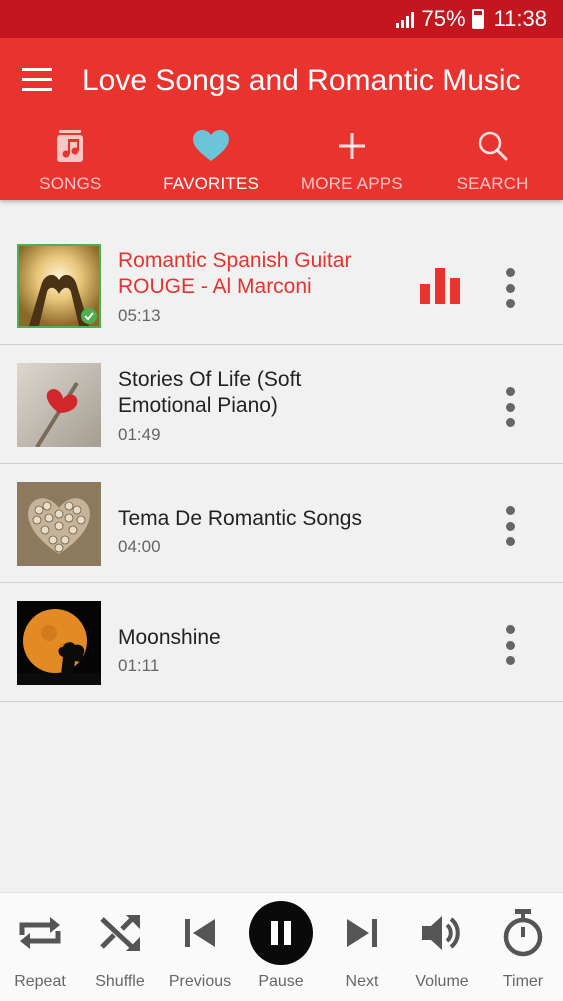  Describe the element at coordinates (70, 183) in the screenshot. I see `tab-songs-label: SONGS` at that location.